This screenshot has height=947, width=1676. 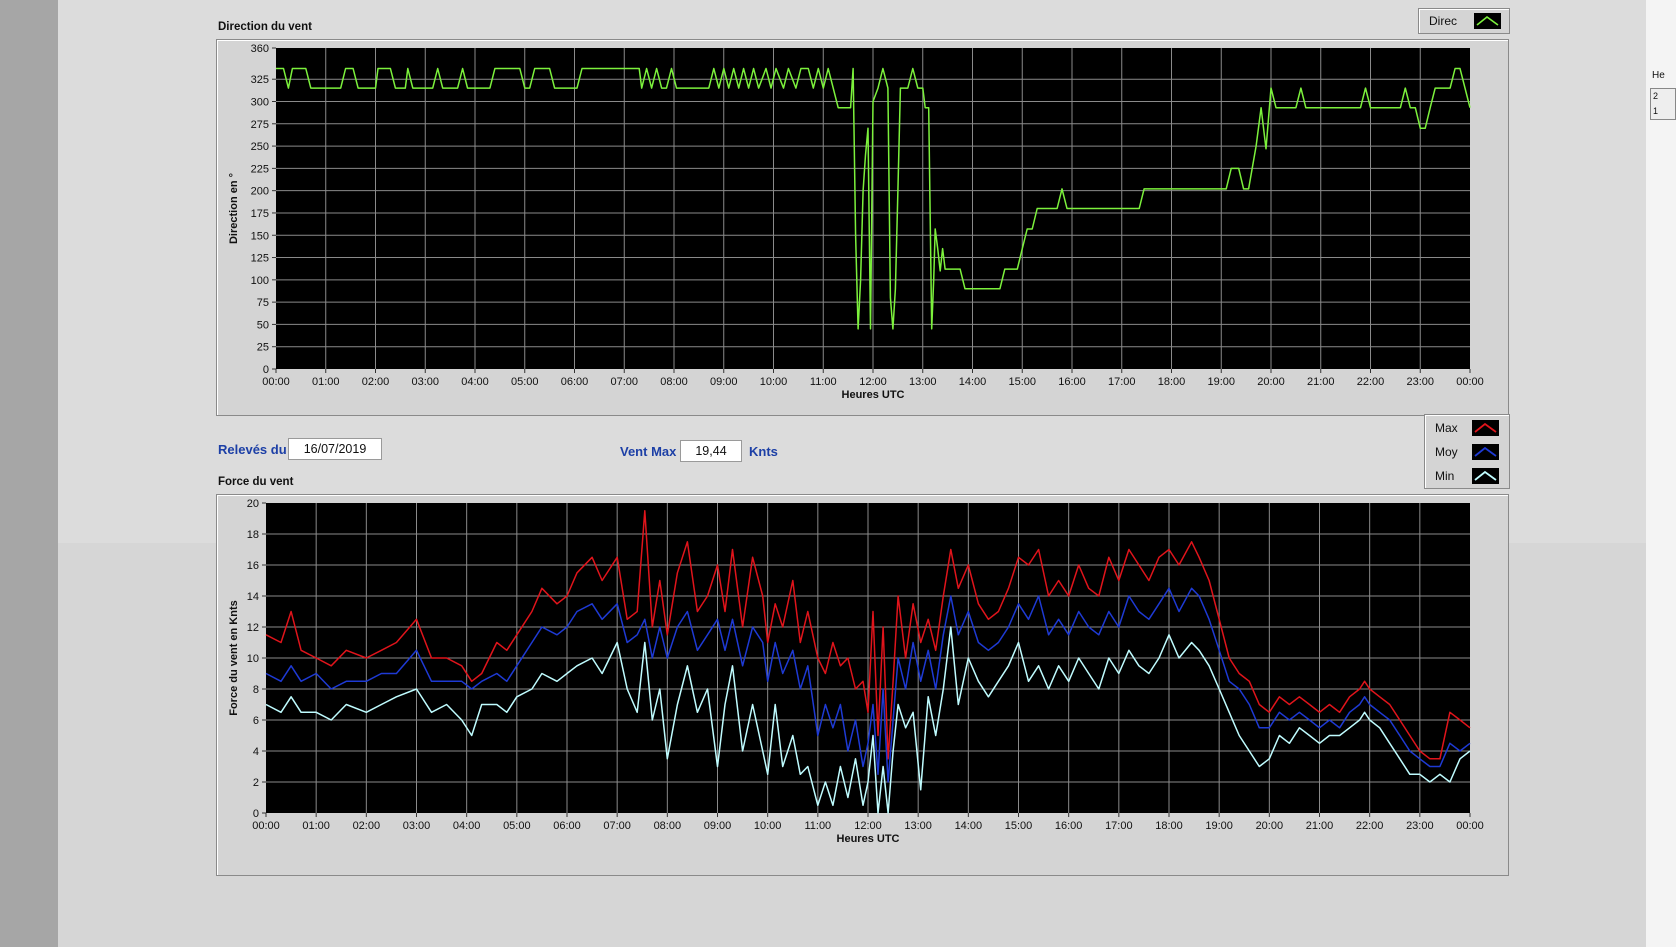 I want to click on y-tick-label: 25, so click(x=263, y=348).